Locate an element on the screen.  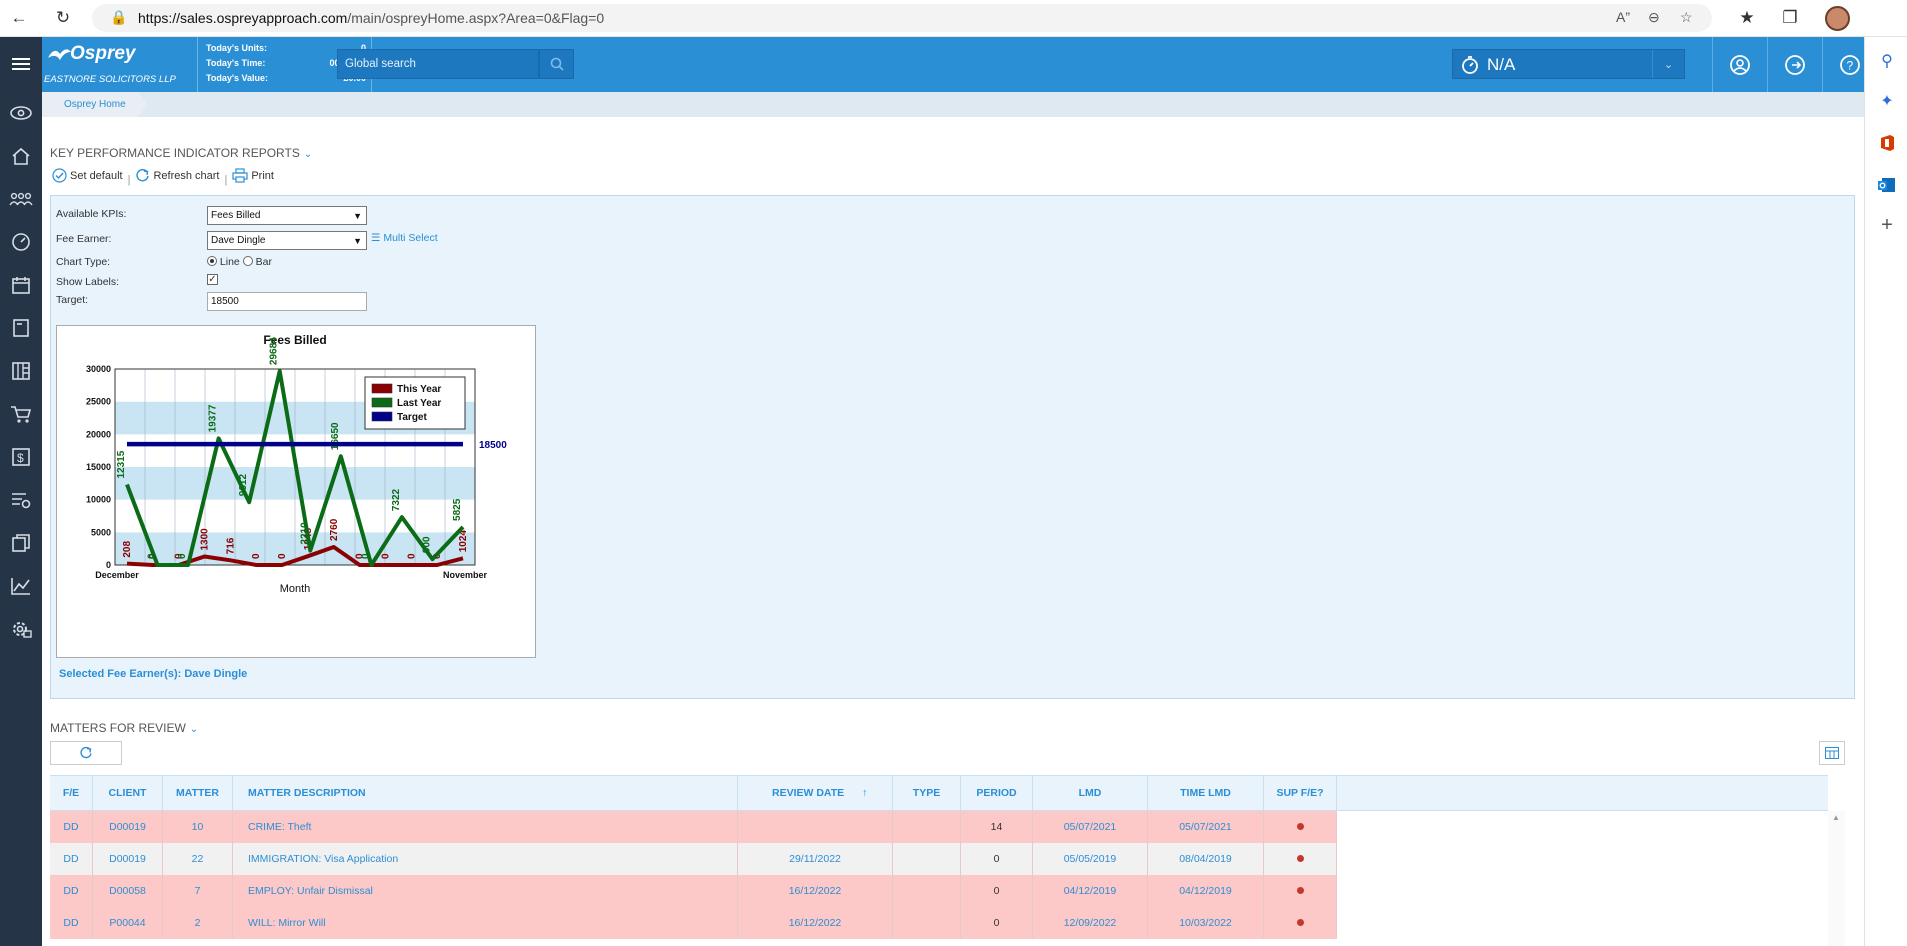
eye-icon is located at coordinates (21, 113).